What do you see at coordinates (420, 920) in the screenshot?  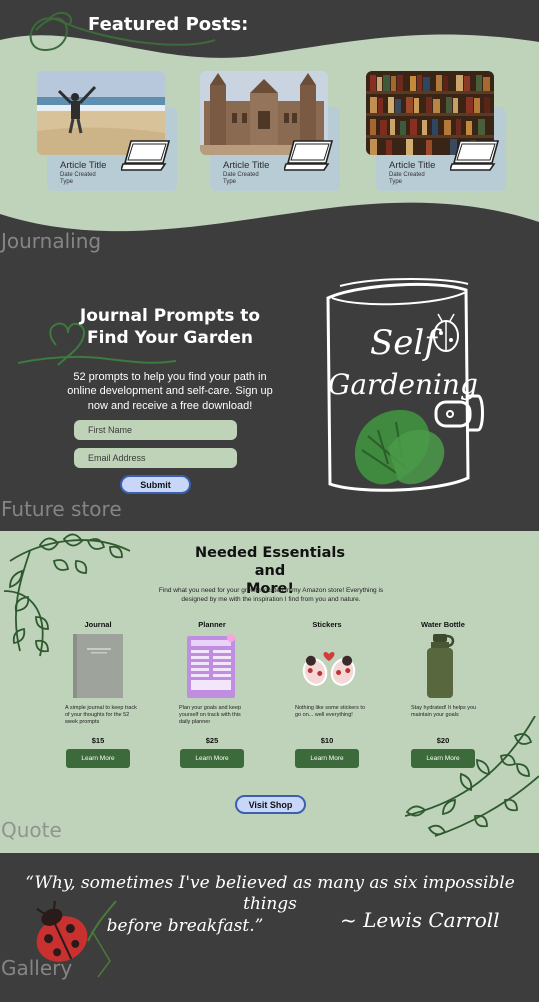 I see `quote-author: ~ Lewis Carroll` at bounding box center [420, 920].